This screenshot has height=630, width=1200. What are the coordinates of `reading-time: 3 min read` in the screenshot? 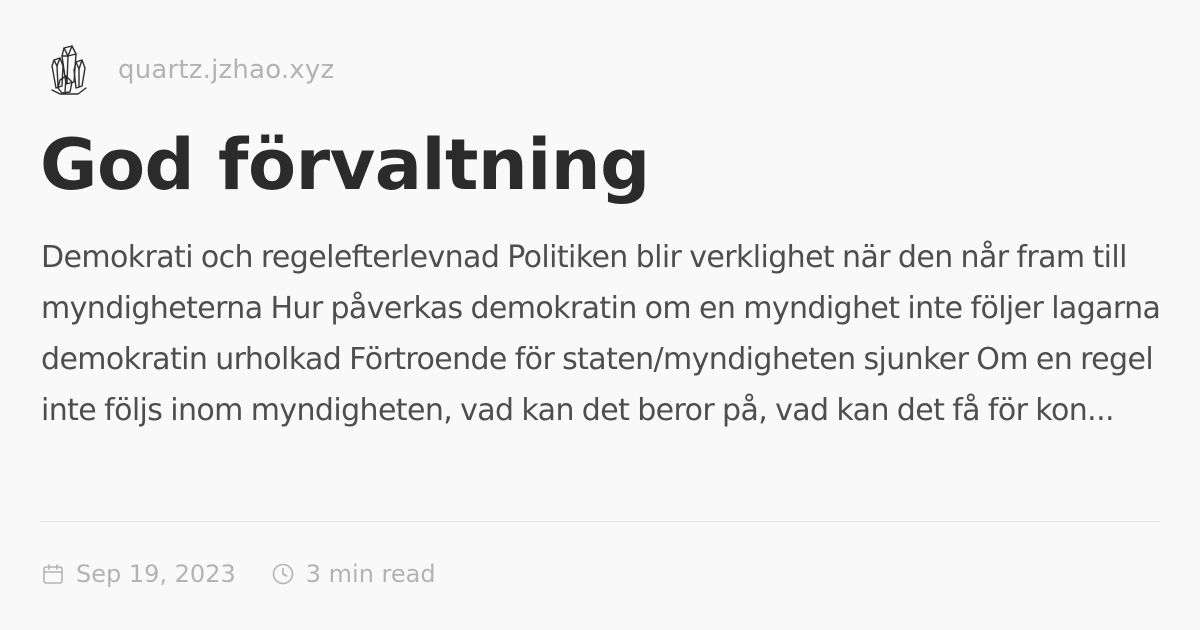 It's located at (353, 574).